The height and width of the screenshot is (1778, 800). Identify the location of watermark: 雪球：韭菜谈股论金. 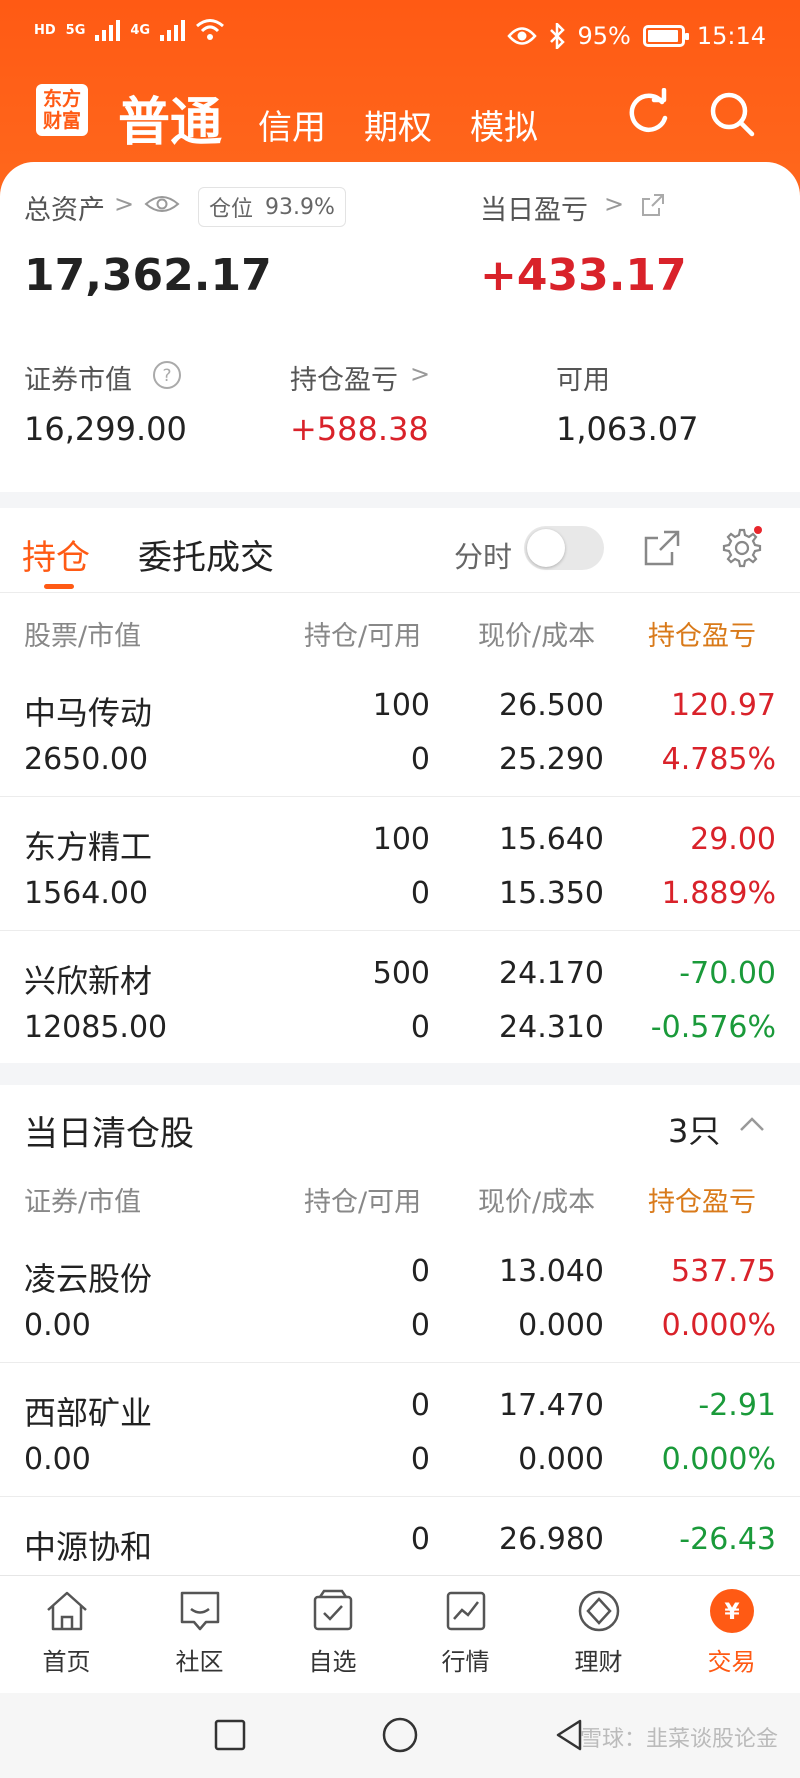
(678, 1739).